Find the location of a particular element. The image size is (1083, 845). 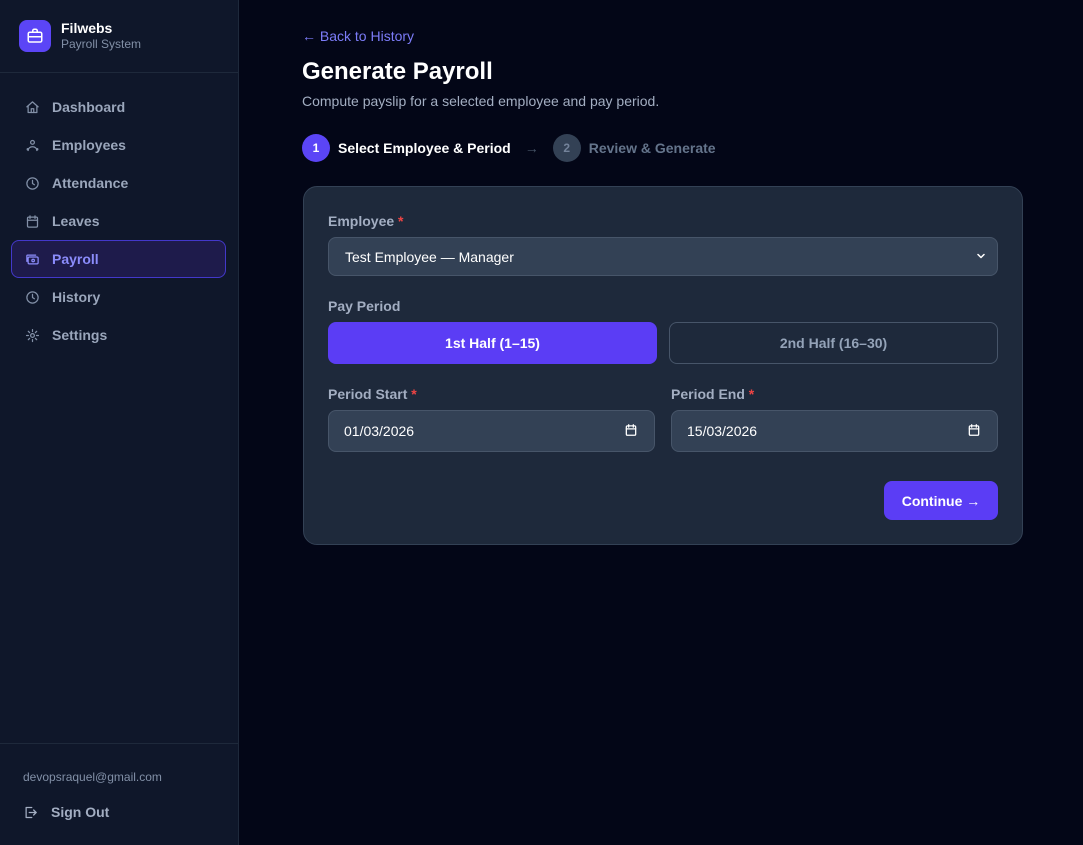

second-half-button: 2nd Half (16–30) is located at coordinates (833, 343).